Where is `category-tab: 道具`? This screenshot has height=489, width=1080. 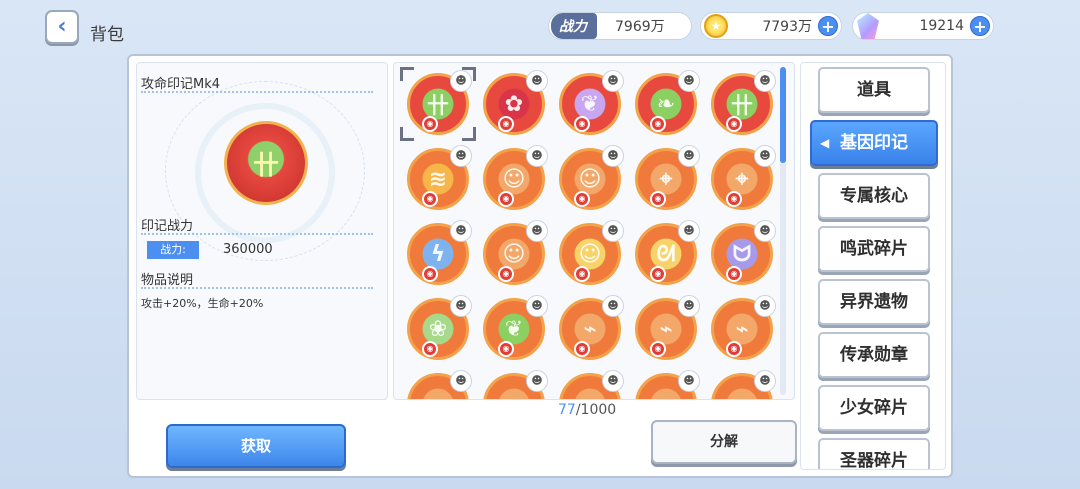
category-tab: 道具 is located at coordinates (874, 90).